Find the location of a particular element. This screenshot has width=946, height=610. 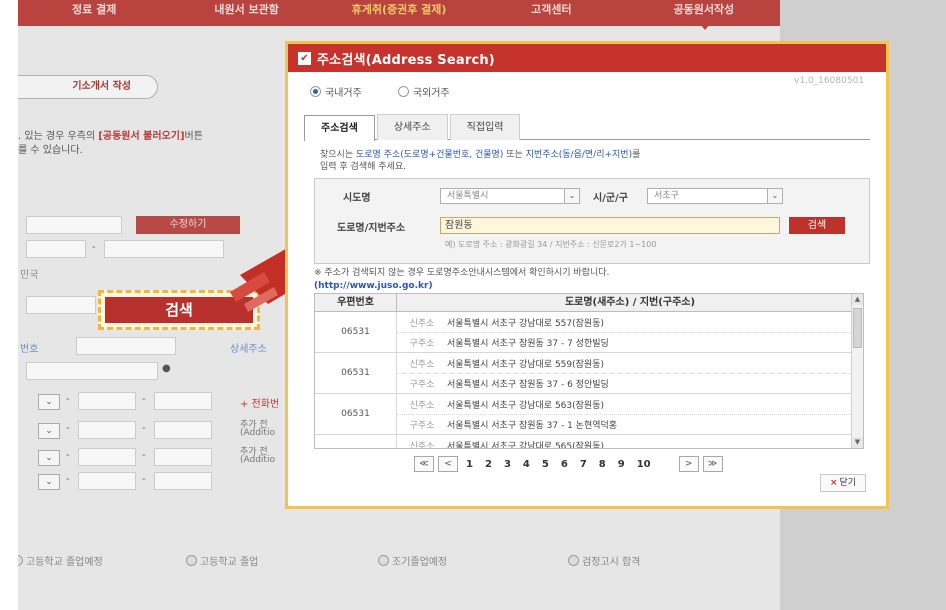

pagination: ≪ < 1 2 3 4 5 6 7 8 9 10 > ≫ is located at coordinates (568, 464).